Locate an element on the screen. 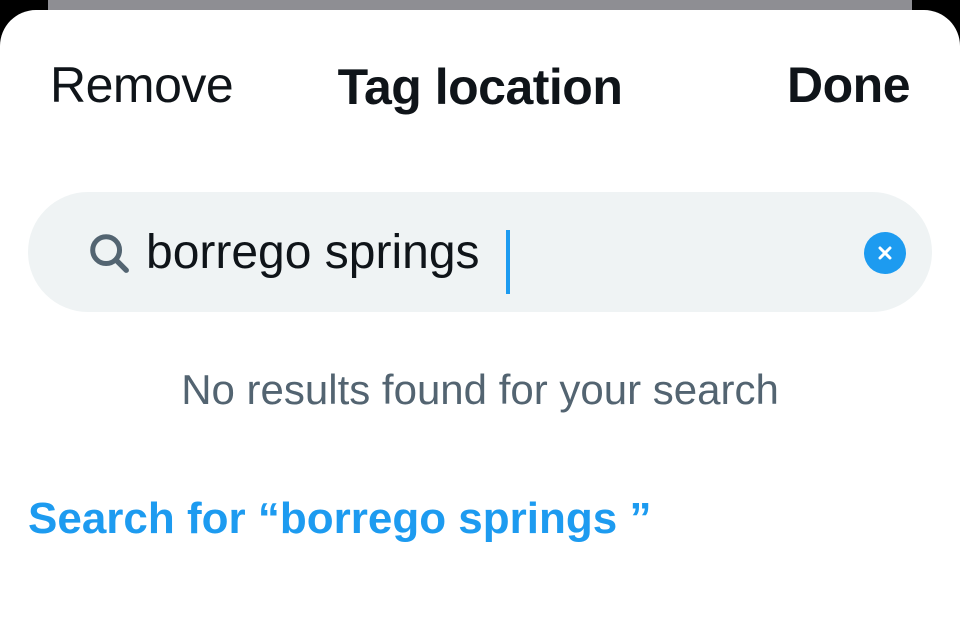 This screenshot has width=960, height=642. no-results-message: No results found for your search is located at coordinates (480, 389).